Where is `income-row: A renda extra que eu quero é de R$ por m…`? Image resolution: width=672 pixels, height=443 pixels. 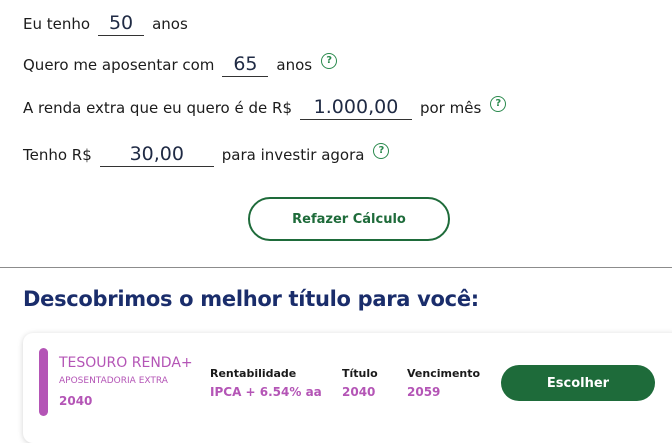 income-row: A renda extra que eu quero é de R$ por m… is located at coordinates (265, 105).